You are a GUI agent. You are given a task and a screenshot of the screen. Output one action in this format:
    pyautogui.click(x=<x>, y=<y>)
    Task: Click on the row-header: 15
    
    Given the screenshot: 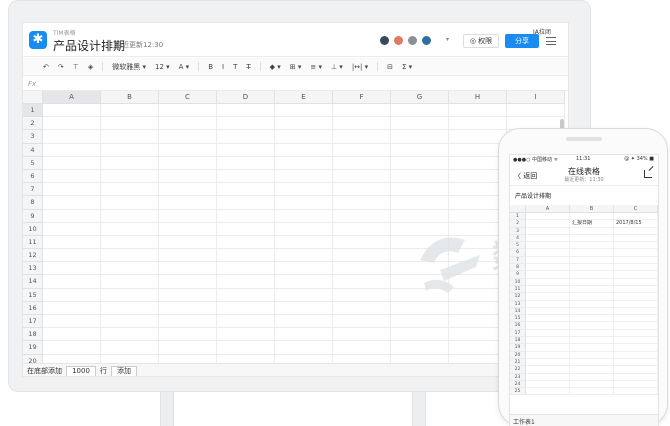 What is the action you would take?
    pyautogui.click(x=33, y=295)
    